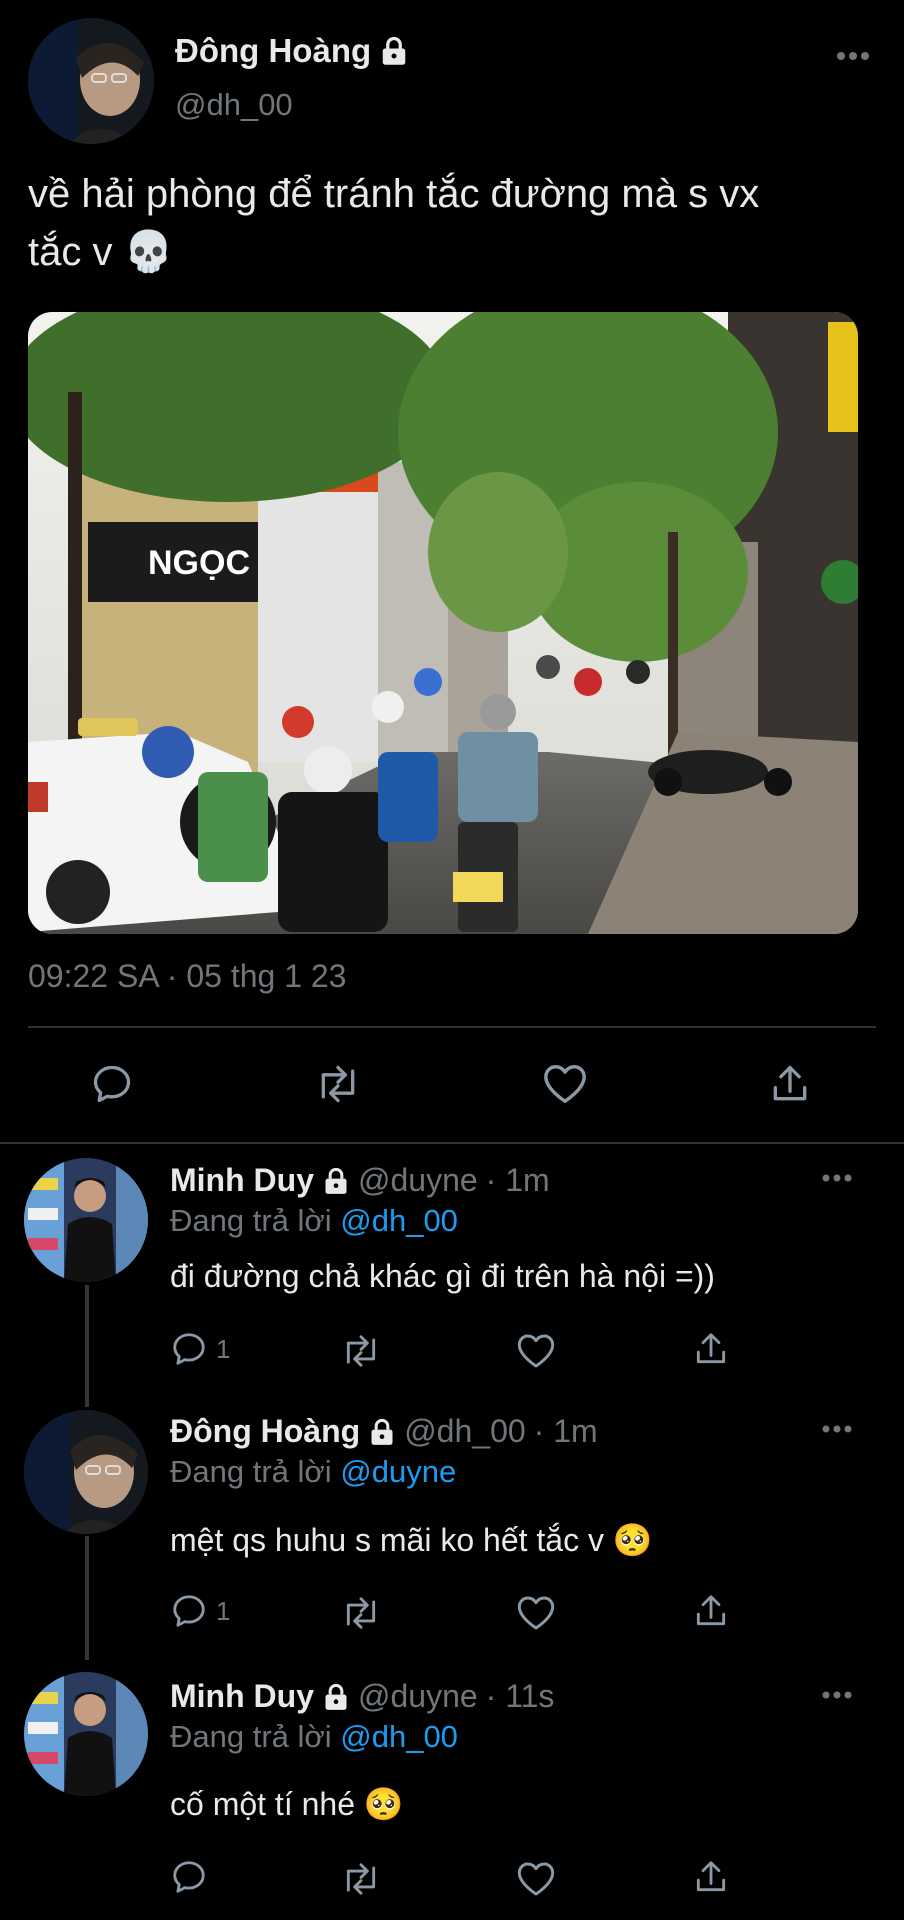 This screenshot has width=904, height=1920. Describe the element at coordinates (265, 1431) in the screenshot. I see `reply-display-name: Đông Hoàng` at that location.